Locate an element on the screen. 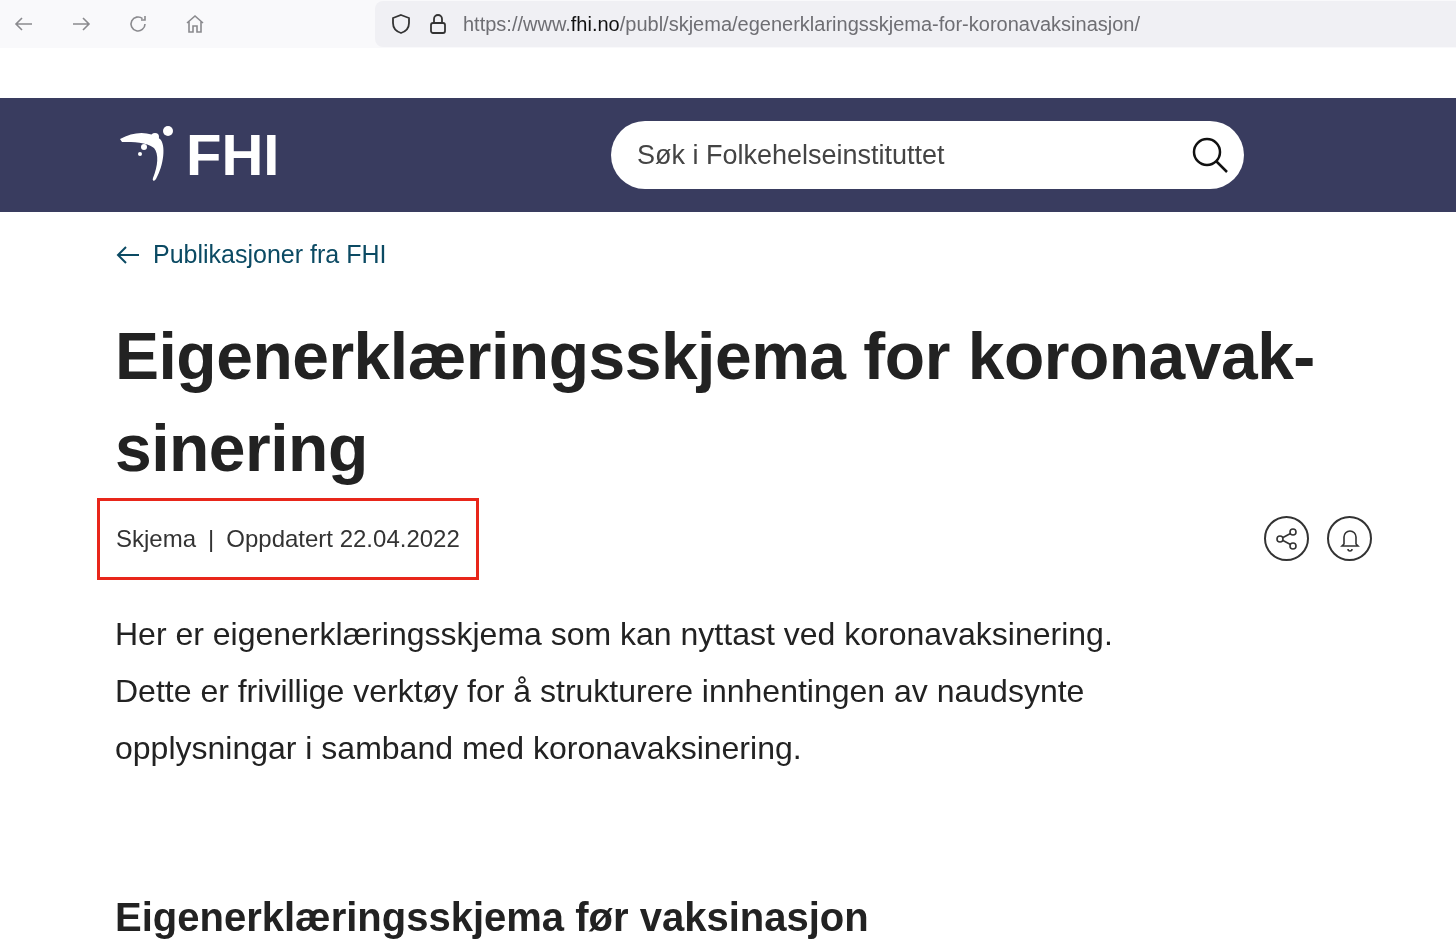 This screenshot has width=1456, height=950. page-title-line: sinering is located at coordinates (241, 448).